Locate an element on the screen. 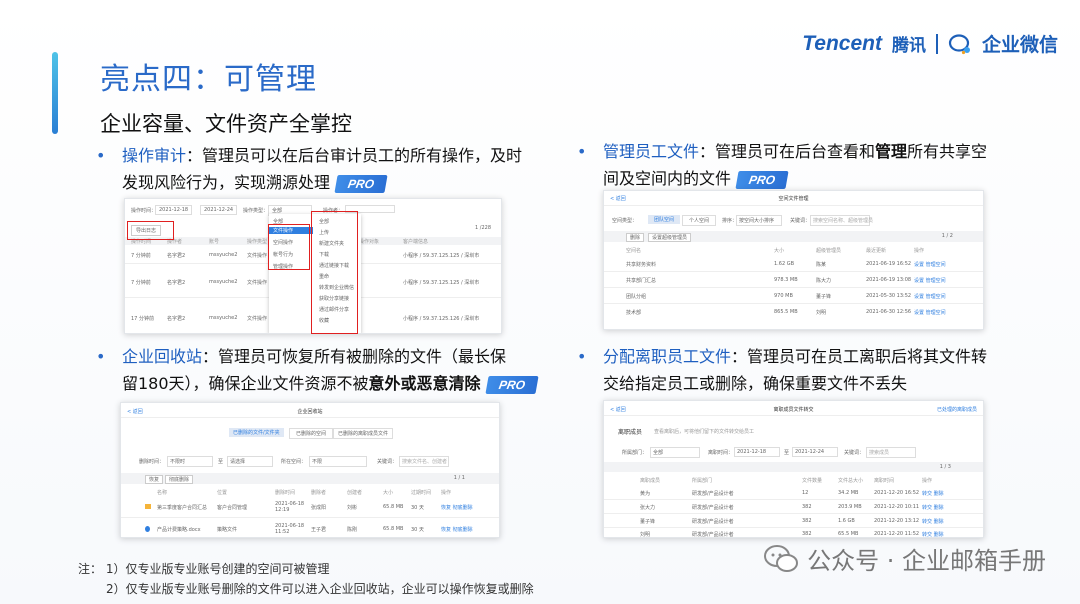 This screenshot has height=604, width=1080. audit-row-type: 文件操作 is located at coordinates (257, 256).